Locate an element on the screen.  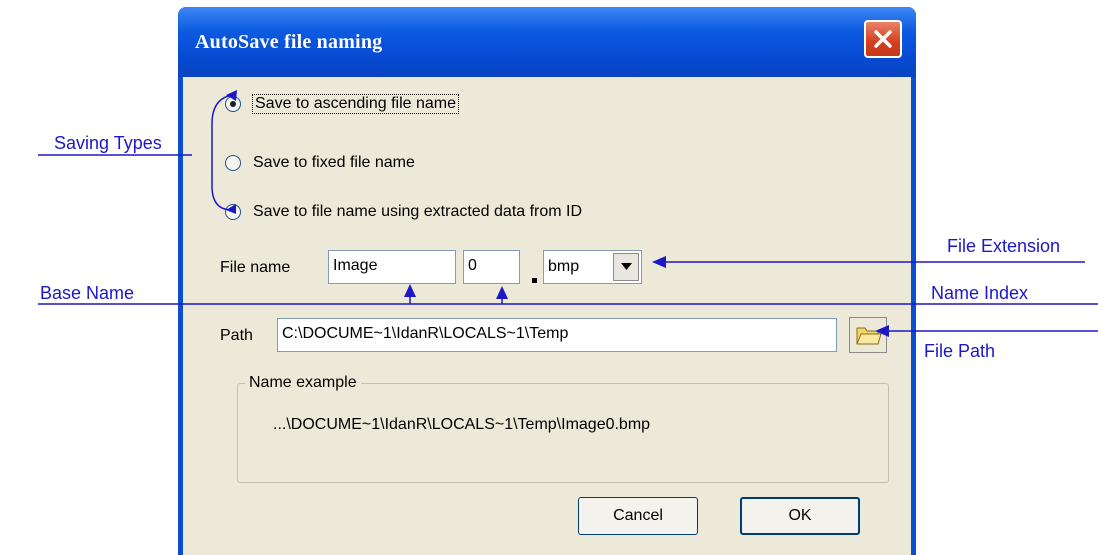
radio-fixed: Save to fixed file name is located at coordinates (320, 163).